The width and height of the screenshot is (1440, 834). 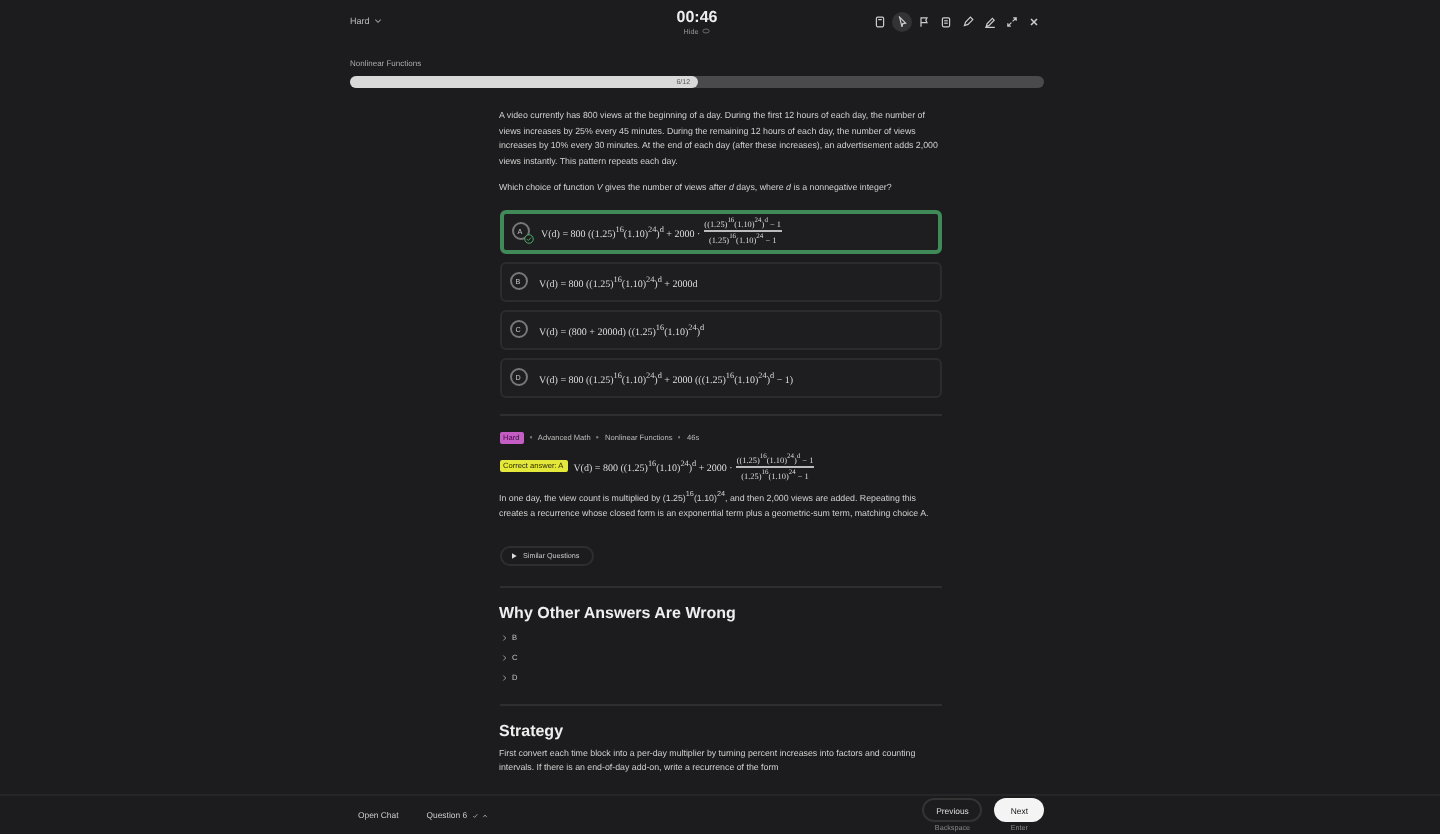 I want to click on separator-dot, so click(x=597, y=438).